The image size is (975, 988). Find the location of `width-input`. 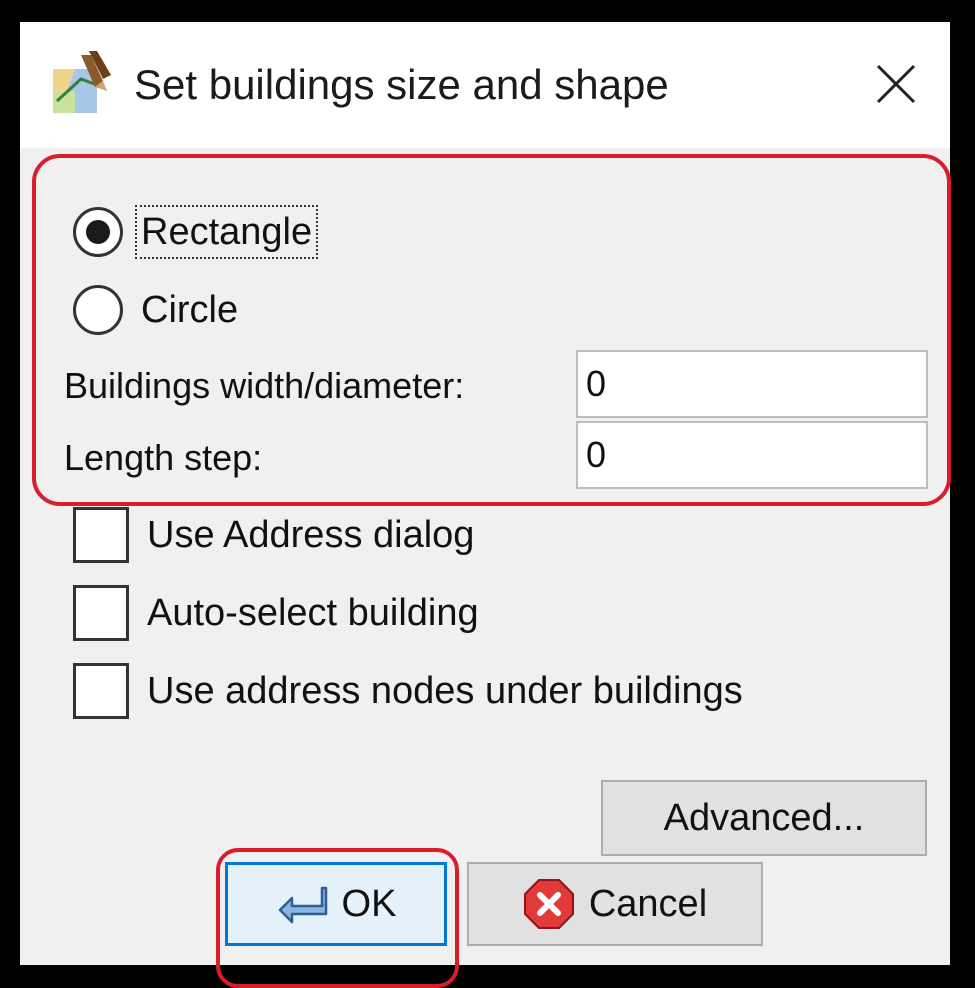

width-input is located at coordinates (752, 384).